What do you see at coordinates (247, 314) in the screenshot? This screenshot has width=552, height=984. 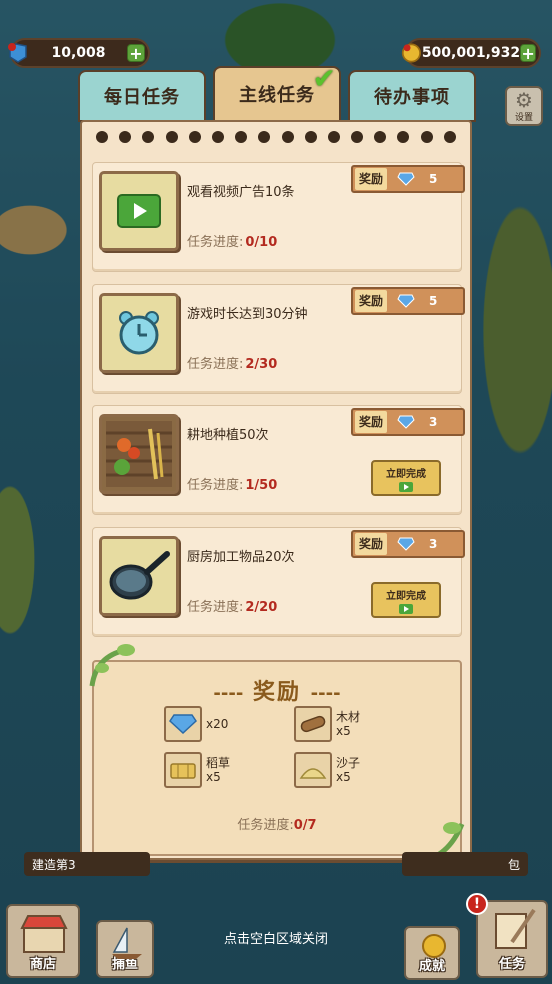 I see `task-title: 游戏时长达到30分钟` at bounding box center [247, 314].